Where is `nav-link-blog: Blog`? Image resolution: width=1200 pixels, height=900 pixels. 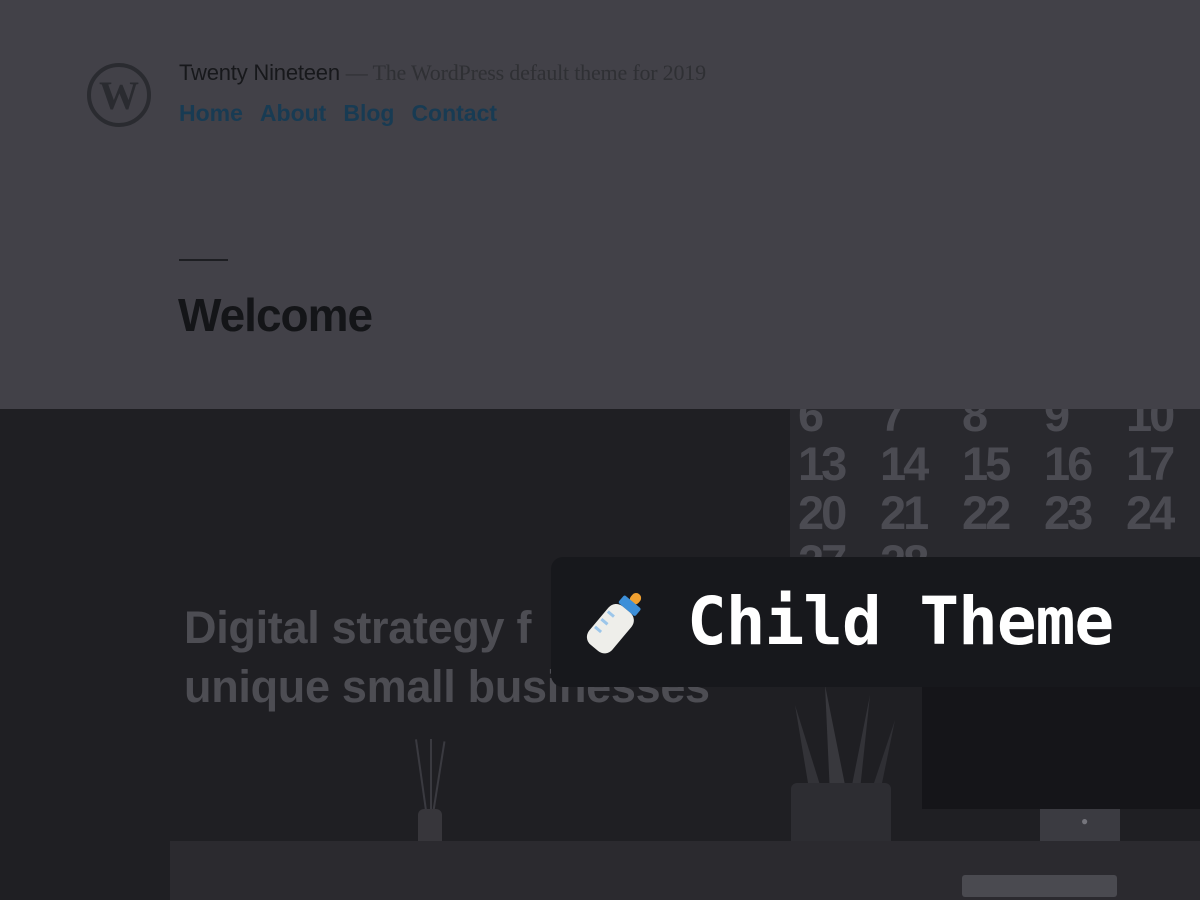 nav-link-blog: Blog is located at coordinates (368, 113).